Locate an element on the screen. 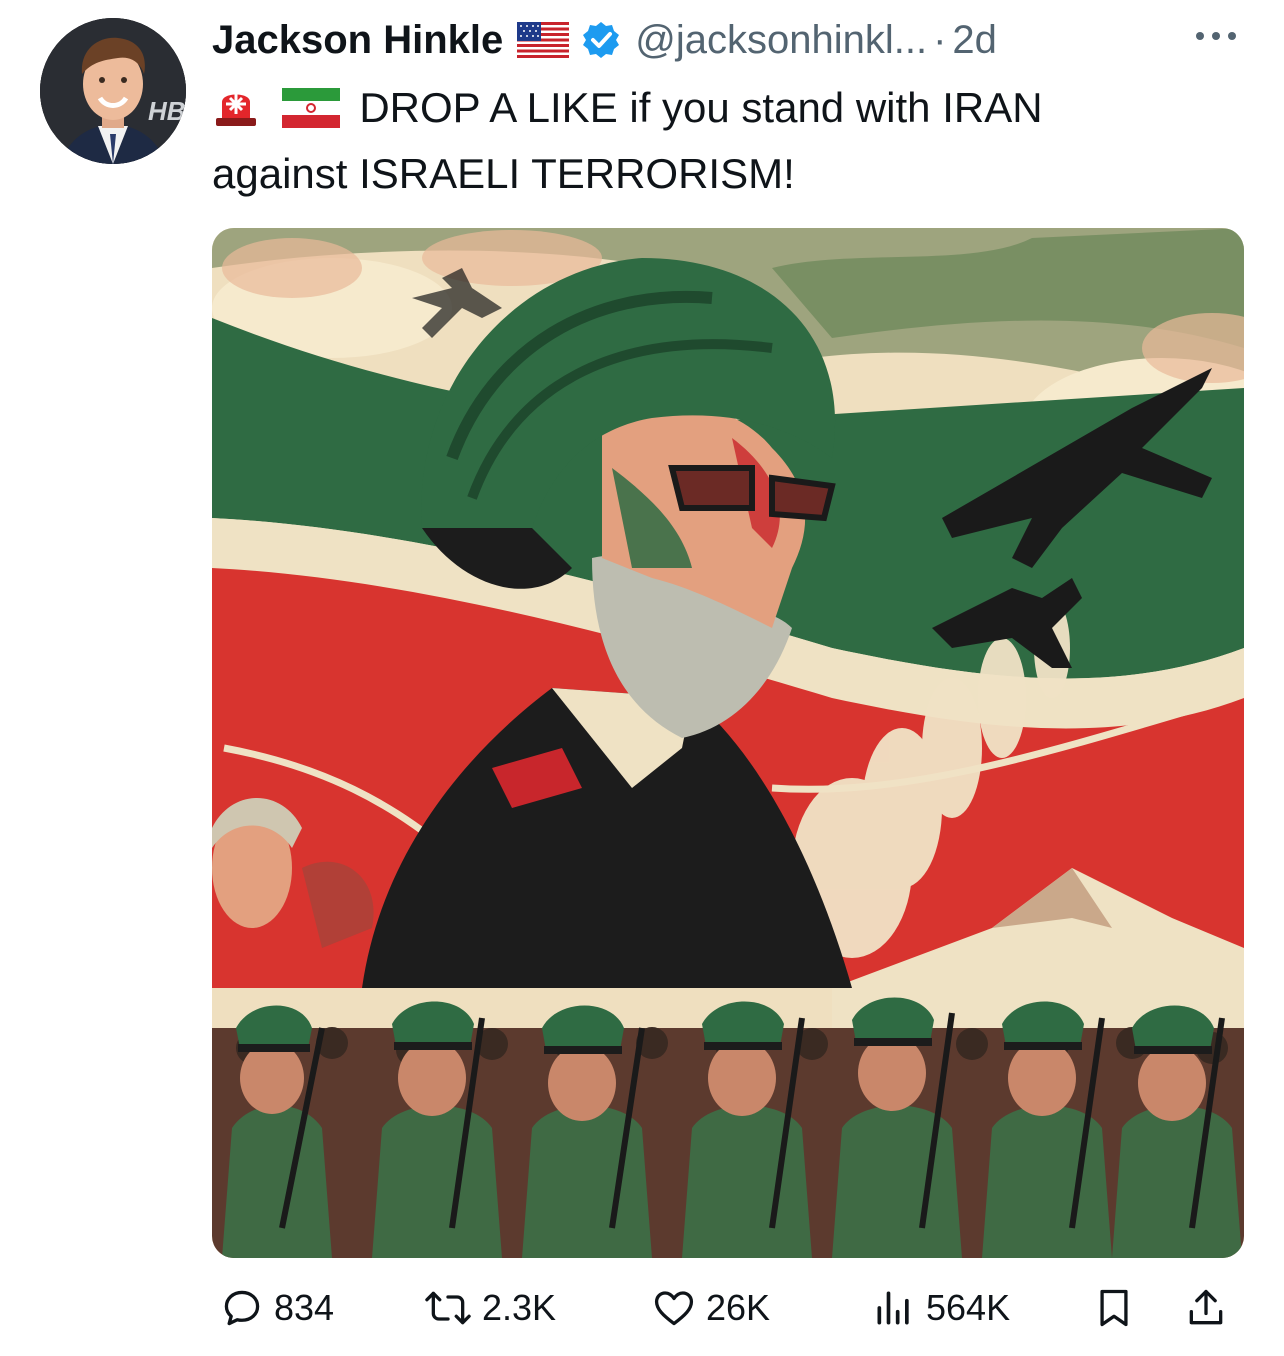 The height and width of the screenshot is (1356, 1284). share-button is located at coordinates (1206, 1308).